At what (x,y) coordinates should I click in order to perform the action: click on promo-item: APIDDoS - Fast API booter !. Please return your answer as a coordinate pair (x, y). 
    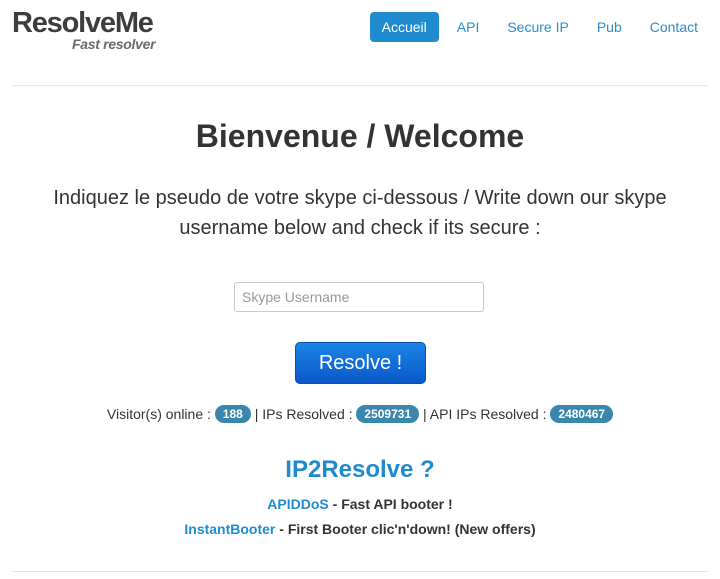
    Looking at the image, I should click on (360, 504).